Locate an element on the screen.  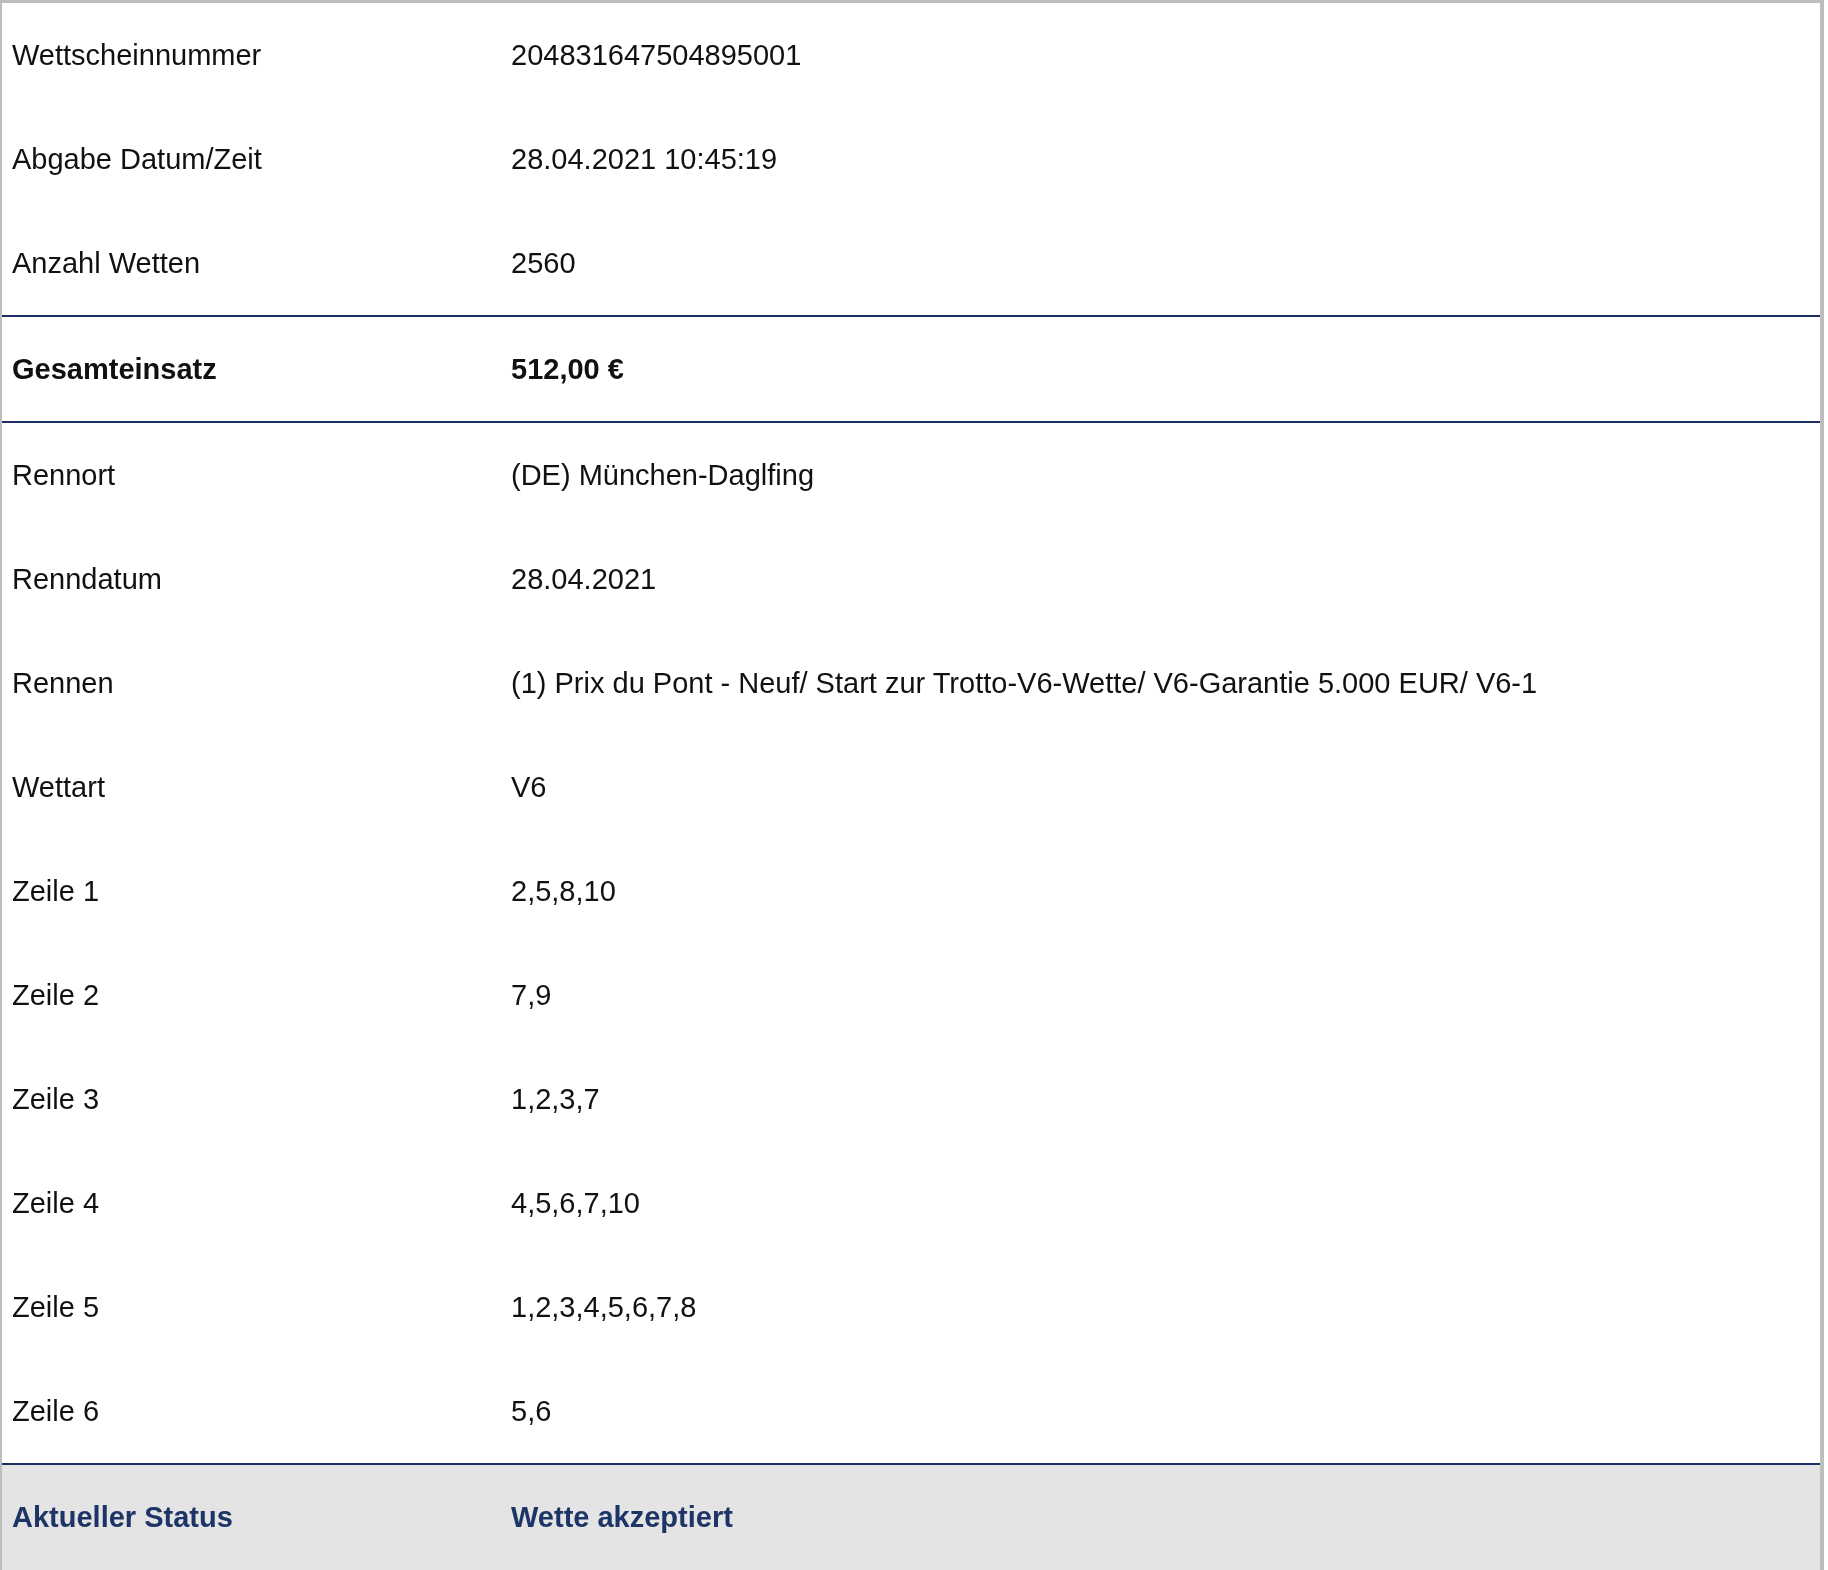
field-value: Wette akzeptiert is located at coordinates (622, 1517).